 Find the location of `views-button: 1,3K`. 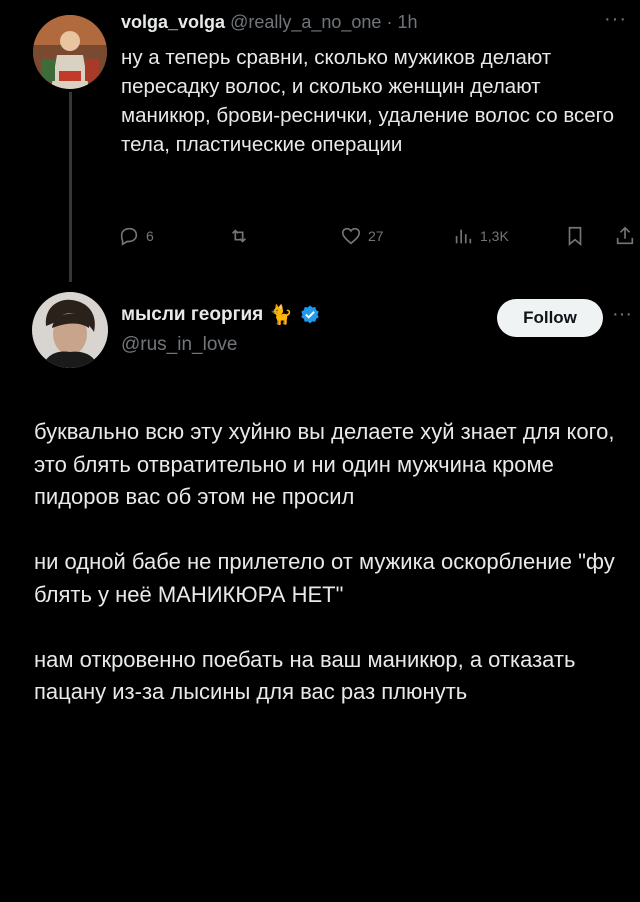

views-button: 1,3K is located at coordinates (480, 236).